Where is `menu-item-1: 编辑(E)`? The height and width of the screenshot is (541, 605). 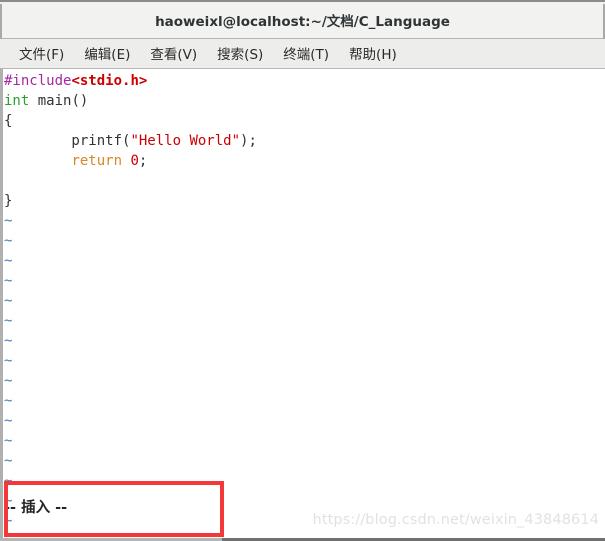
menu-item-1: 编辑(E) is located at coordinates (107, 53).